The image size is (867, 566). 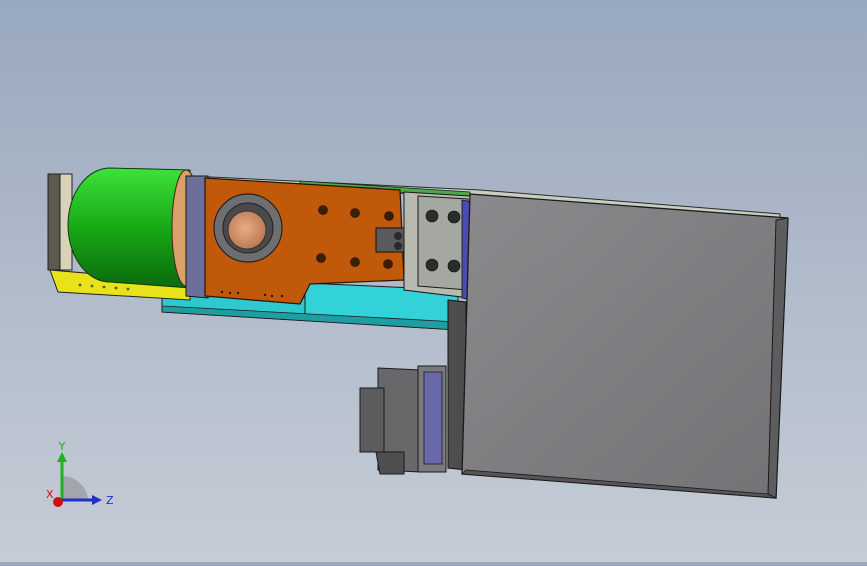 What do you see at coordinates (110, 500) in the screenshot?
I see `z-axis-label: Z` at bounding box center [110, 500].